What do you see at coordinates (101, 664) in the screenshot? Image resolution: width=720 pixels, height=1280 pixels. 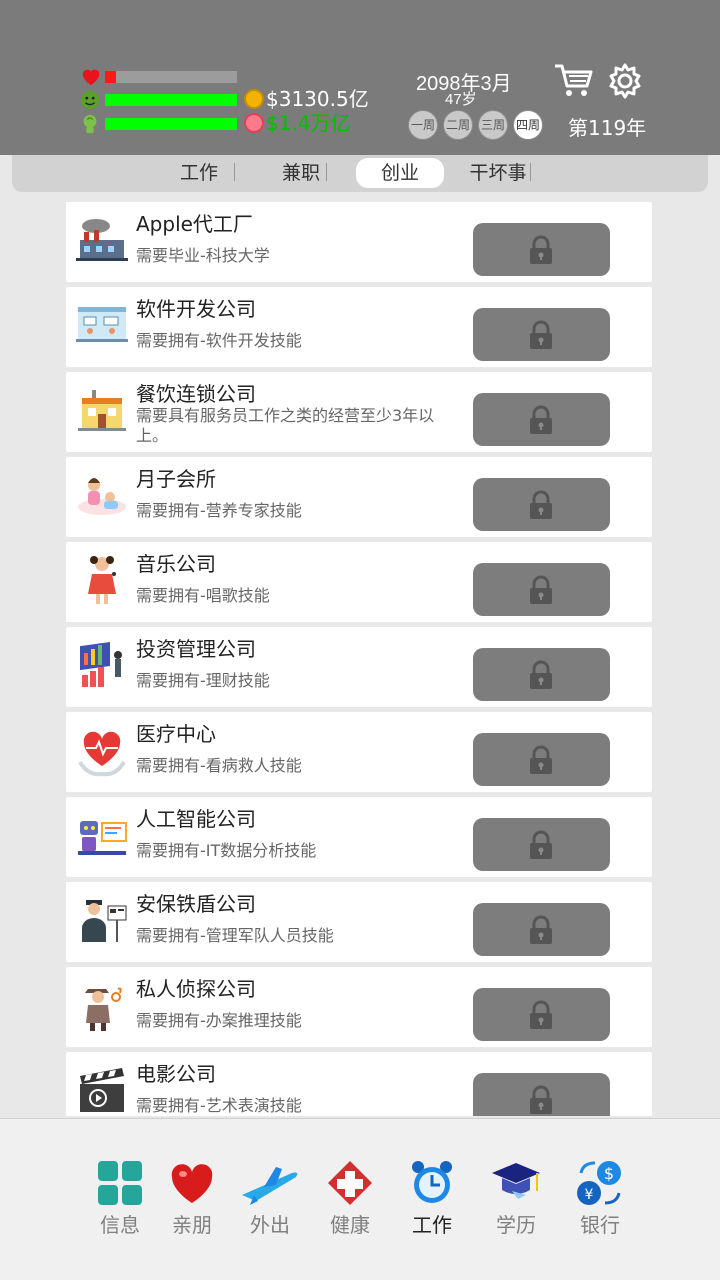 I see `investment-icon` at bounding box center [101, 664].